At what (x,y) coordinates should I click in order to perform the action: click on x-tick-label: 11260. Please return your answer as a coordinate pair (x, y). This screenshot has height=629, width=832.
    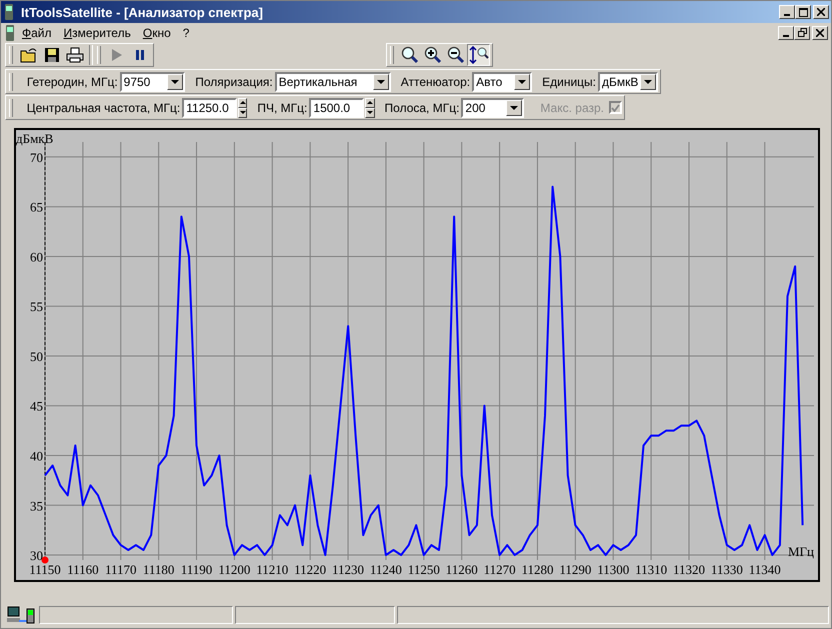
    Looking at the image, I should click on (462, 569).